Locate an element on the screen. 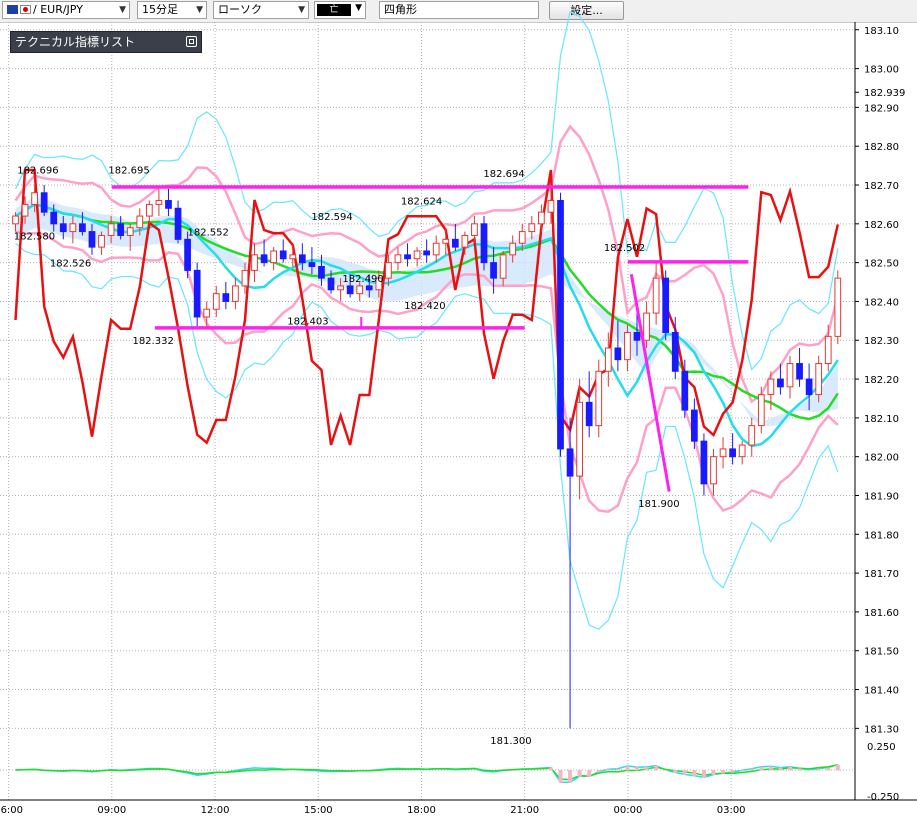 This screenshot has height=819, width=917. x-tick-label: 15:00 is located at coordinates (318, 810).